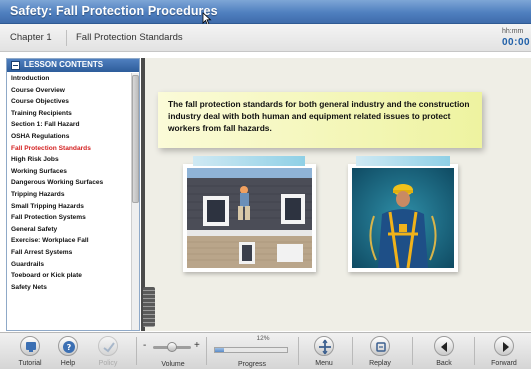 This screenshot has width=531, height=369. Describe the element at coordinates (69, 230) in the screenshot. I see `lesson-item: General Safety` at that location.